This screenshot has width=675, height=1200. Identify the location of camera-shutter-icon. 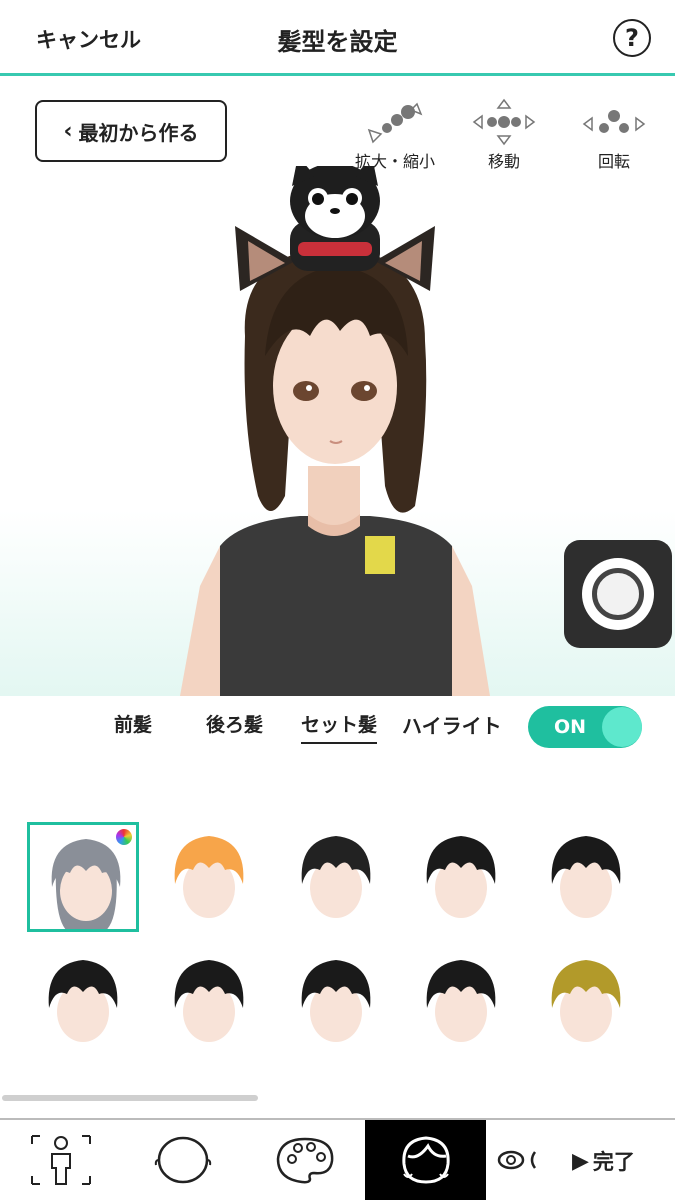
(618, 594).